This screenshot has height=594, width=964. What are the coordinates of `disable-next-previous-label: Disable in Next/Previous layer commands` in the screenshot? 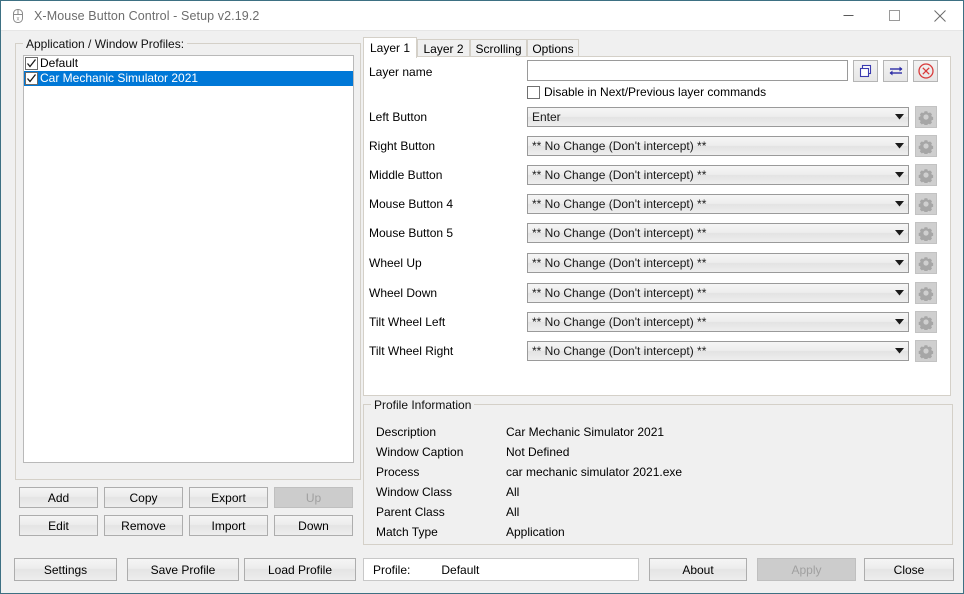 It's located at (655, 92).